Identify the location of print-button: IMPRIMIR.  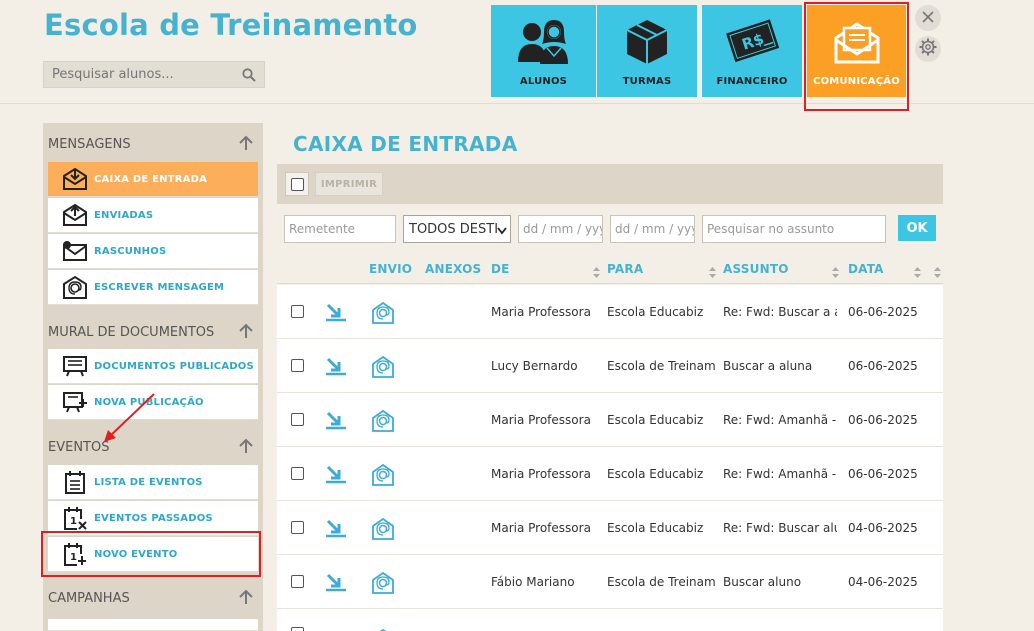
(349, 184).